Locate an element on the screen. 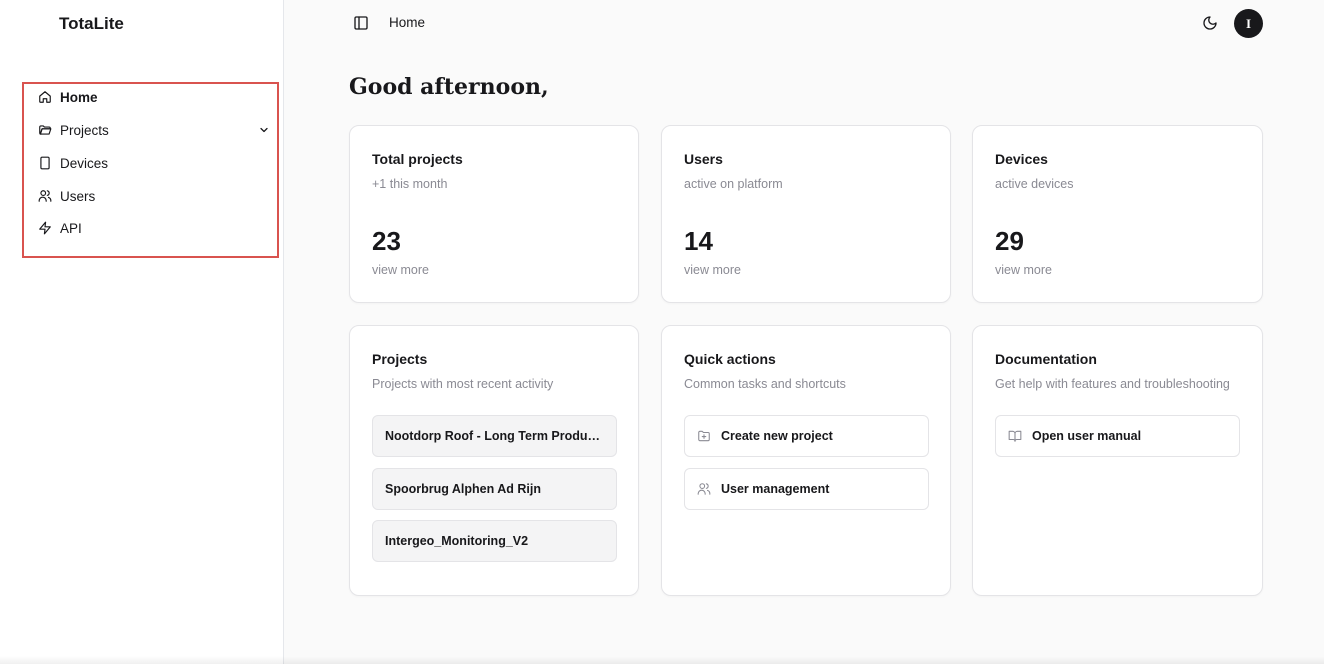 This screenshot has width=1324, height=664. card-title: Projects is located at coordinates (400, 359).